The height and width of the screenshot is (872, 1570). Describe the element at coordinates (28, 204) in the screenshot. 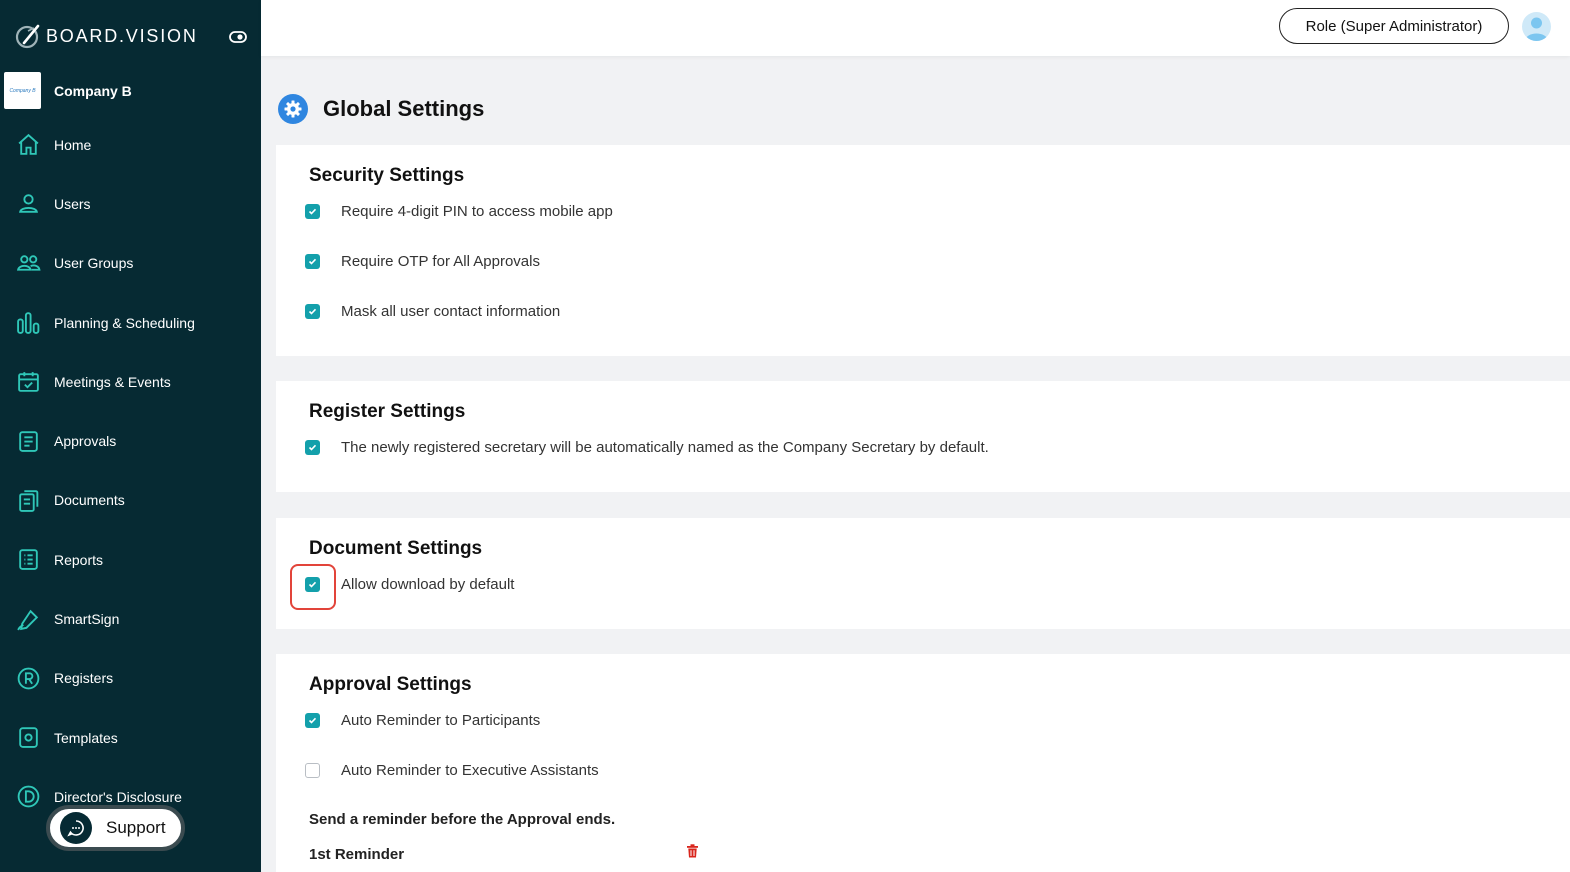

I see `user-icon` at that location.